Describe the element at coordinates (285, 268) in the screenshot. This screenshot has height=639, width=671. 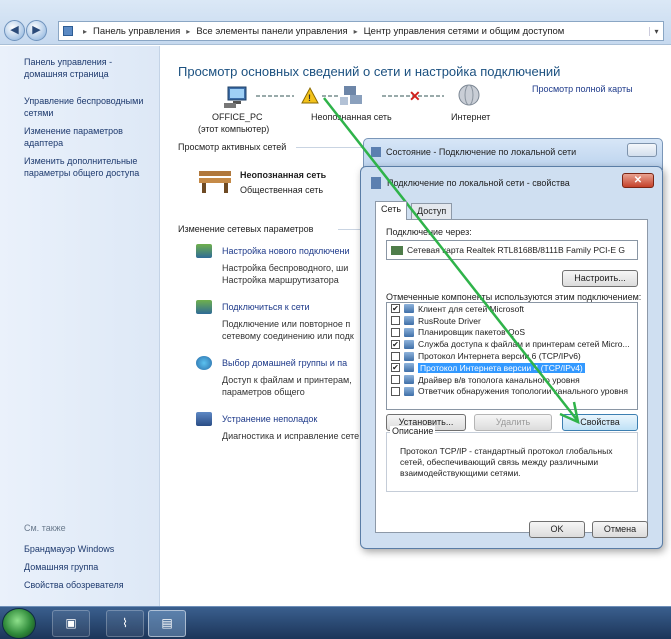
I see `task-desc: Настройка беспроводного, ши` at that location.